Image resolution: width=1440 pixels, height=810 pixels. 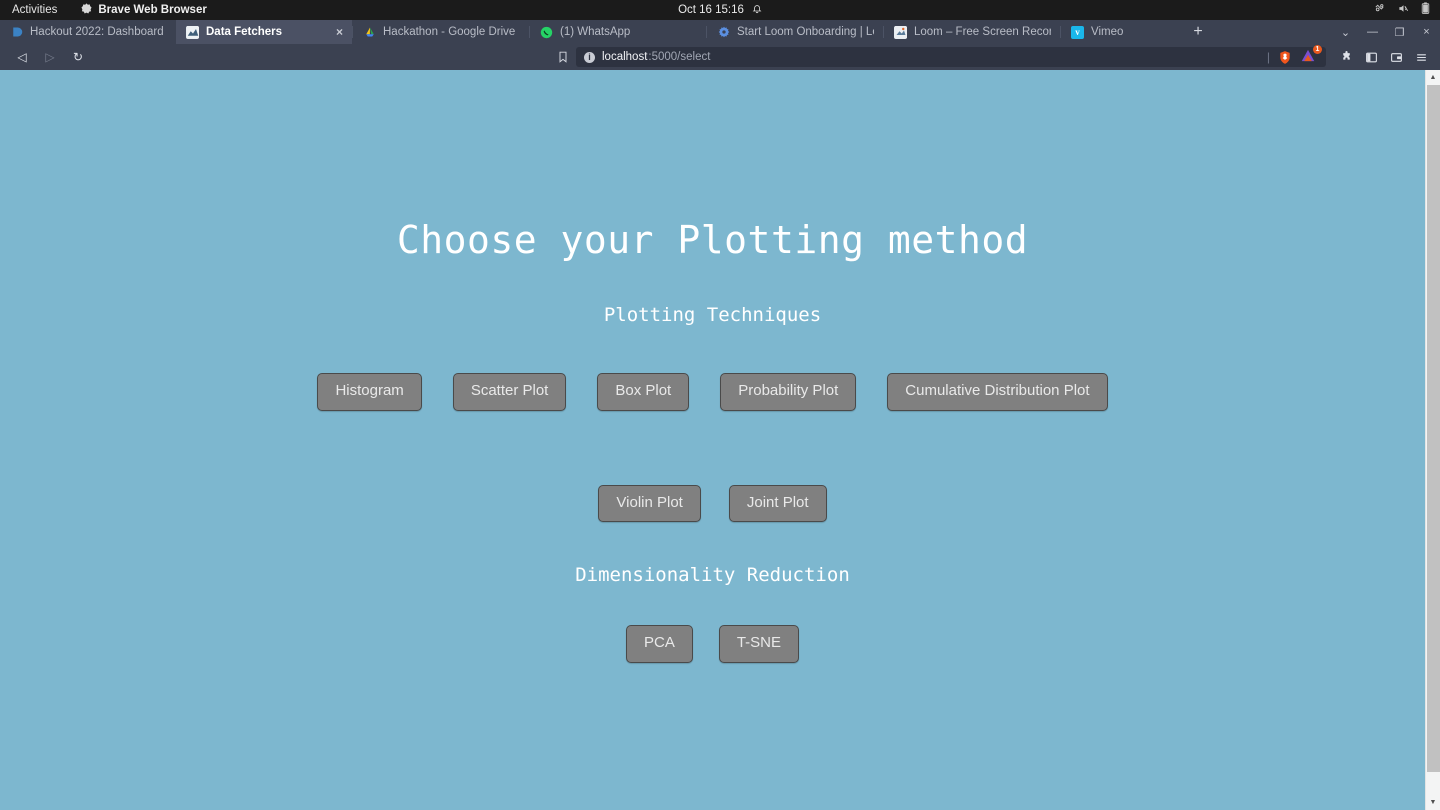 I want to click on tab-title: Hackathon - Google Drive, so click(x=449, y=32).